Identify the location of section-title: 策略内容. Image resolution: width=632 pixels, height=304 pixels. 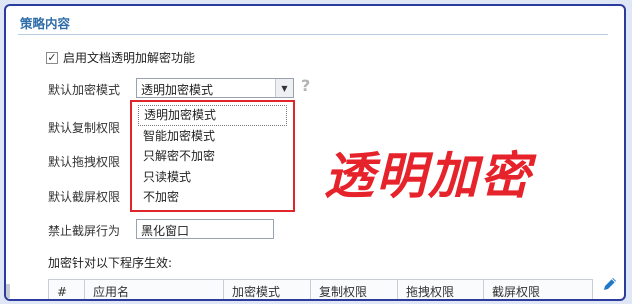
(45, 23).